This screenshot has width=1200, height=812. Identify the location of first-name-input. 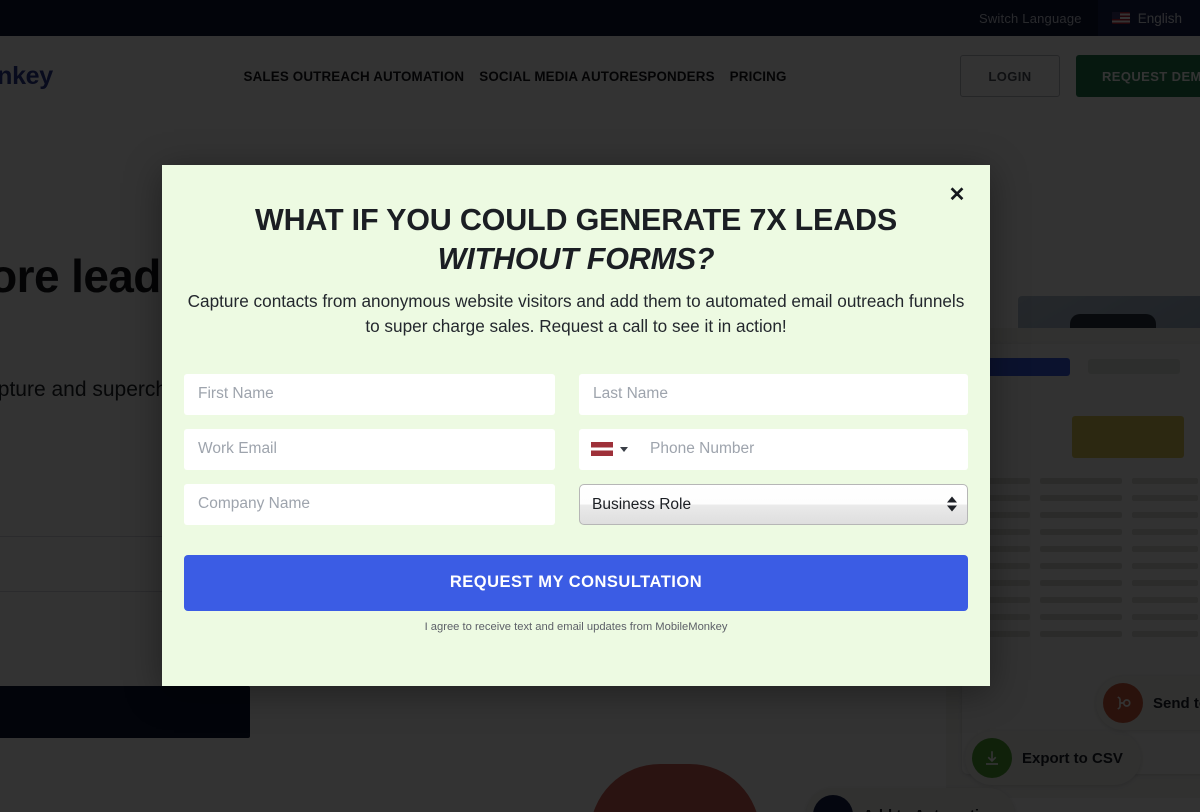
(369, 394).